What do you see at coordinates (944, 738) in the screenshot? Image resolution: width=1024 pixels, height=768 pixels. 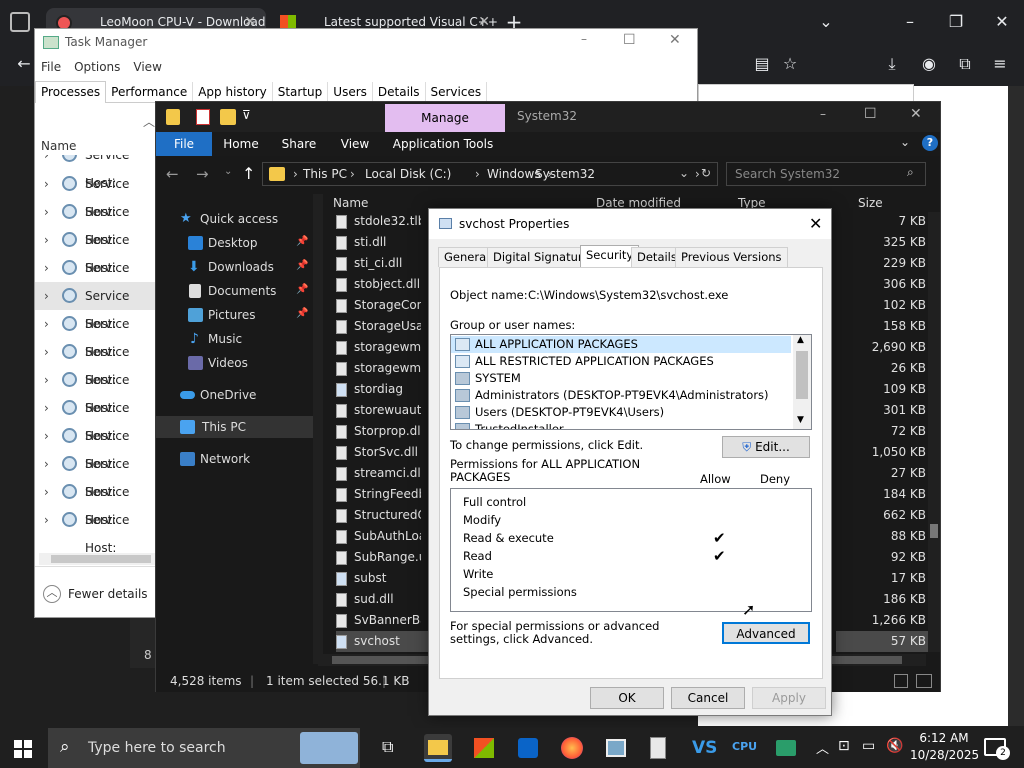 I see `clock-time: 6:12 AM` at bounding box center [944, 738].